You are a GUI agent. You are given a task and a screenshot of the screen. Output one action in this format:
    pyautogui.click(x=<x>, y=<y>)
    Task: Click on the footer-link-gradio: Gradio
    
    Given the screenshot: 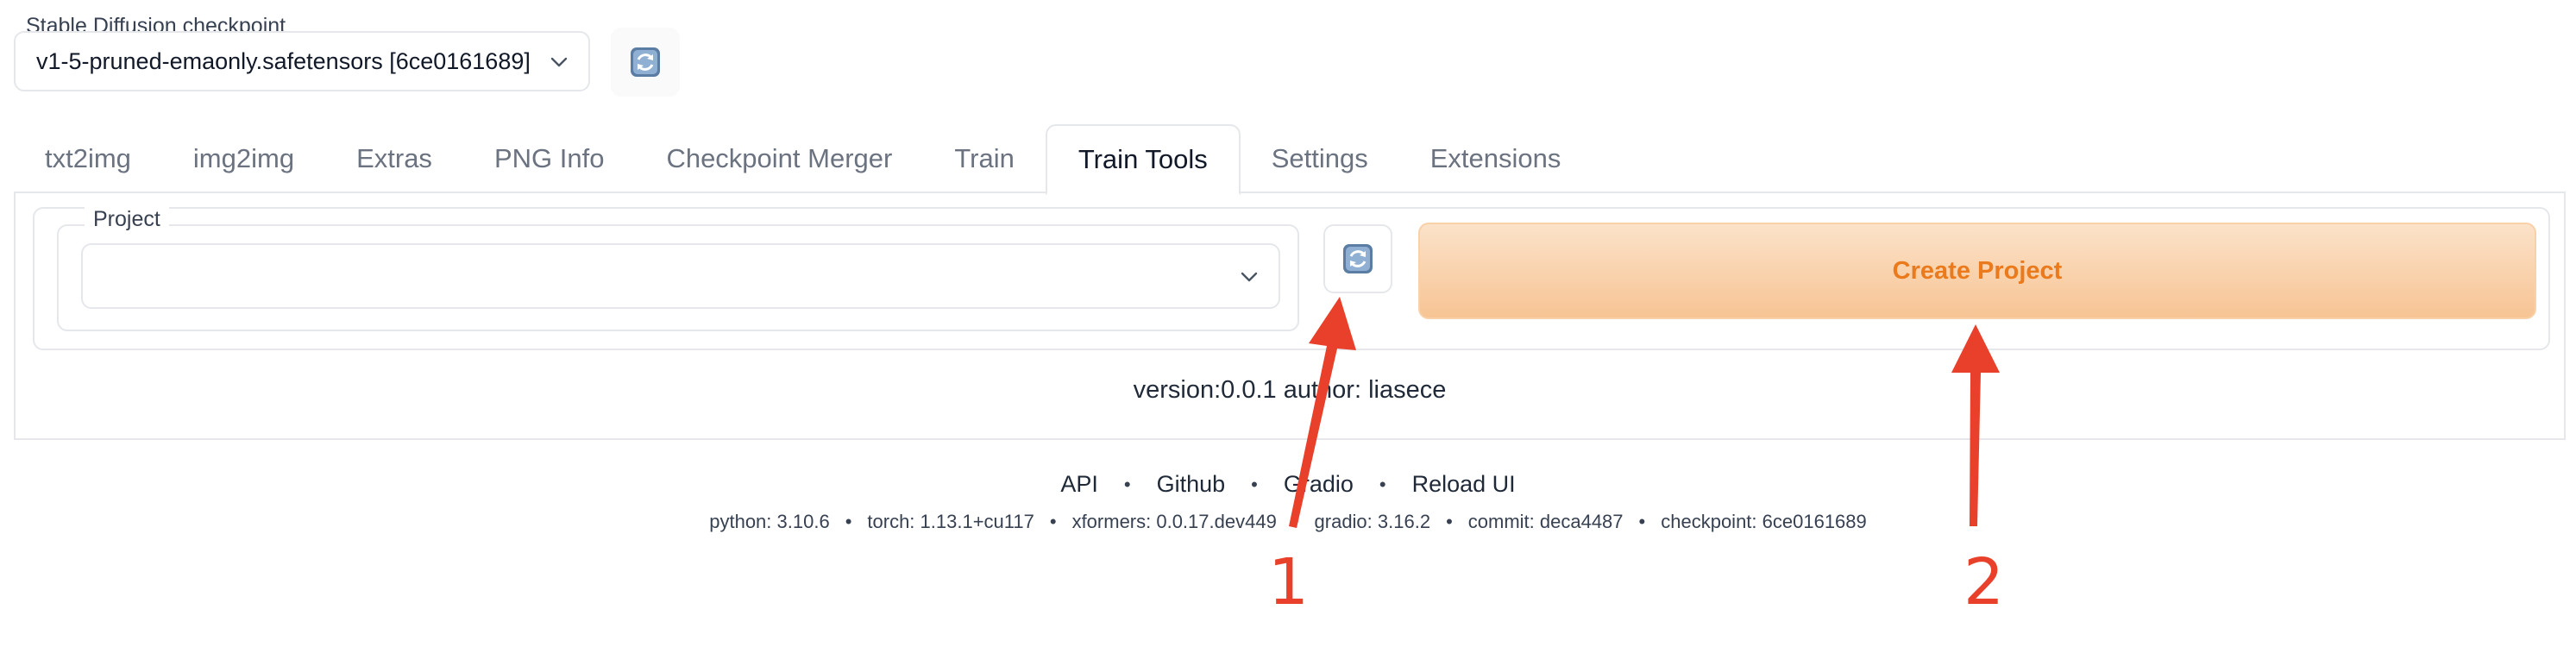 What is the action you would take?
    pyautogui.click(x=1319, y=485)
    